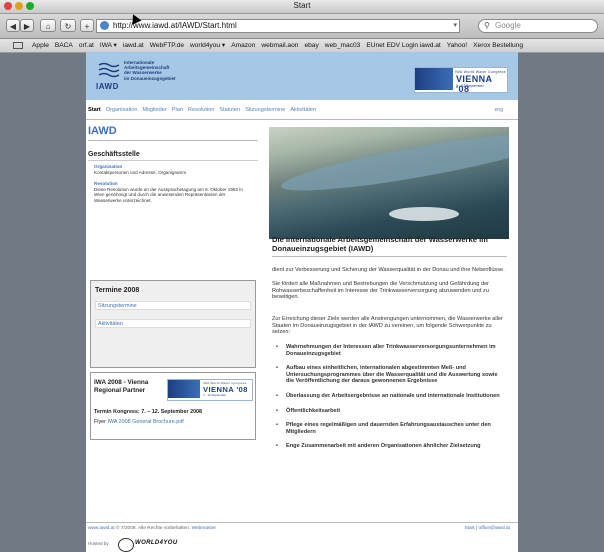 The width and height of the screenshot is (604, 552). I want to click on island-shape, so click(424, 214).